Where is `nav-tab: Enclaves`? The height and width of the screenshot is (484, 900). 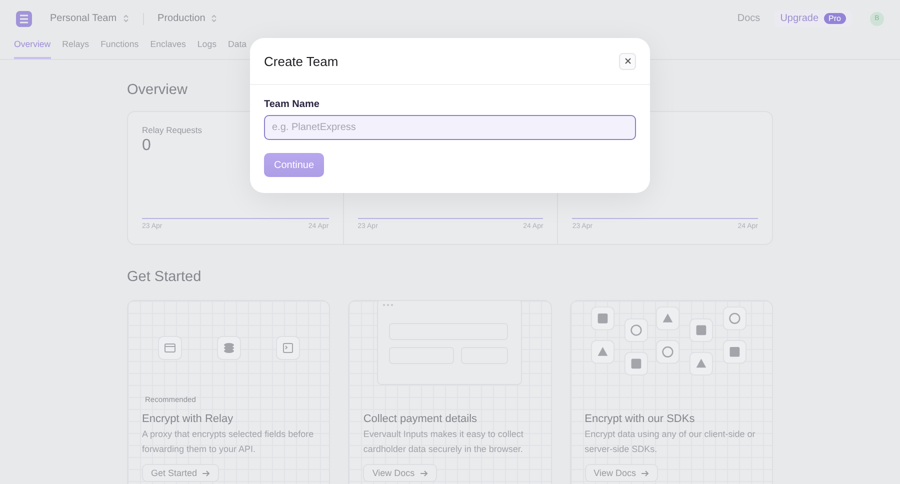
nav-tab: Enclaves is located at coordinates (168, 48).